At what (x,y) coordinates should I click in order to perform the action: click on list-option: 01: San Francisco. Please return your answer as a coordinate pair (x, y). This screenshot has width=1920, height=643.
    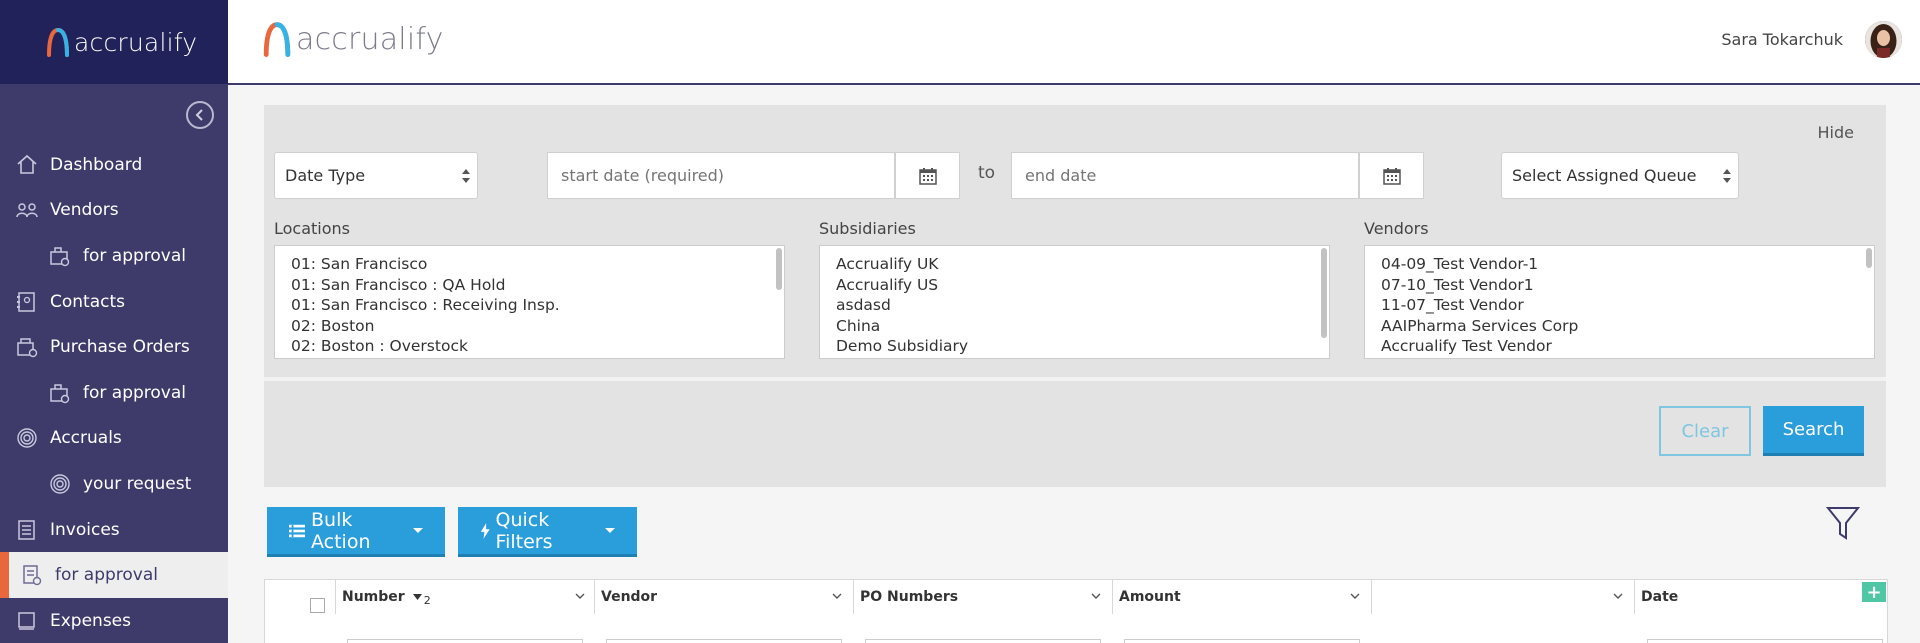
    Looking at the image, I should click on (529, 264).